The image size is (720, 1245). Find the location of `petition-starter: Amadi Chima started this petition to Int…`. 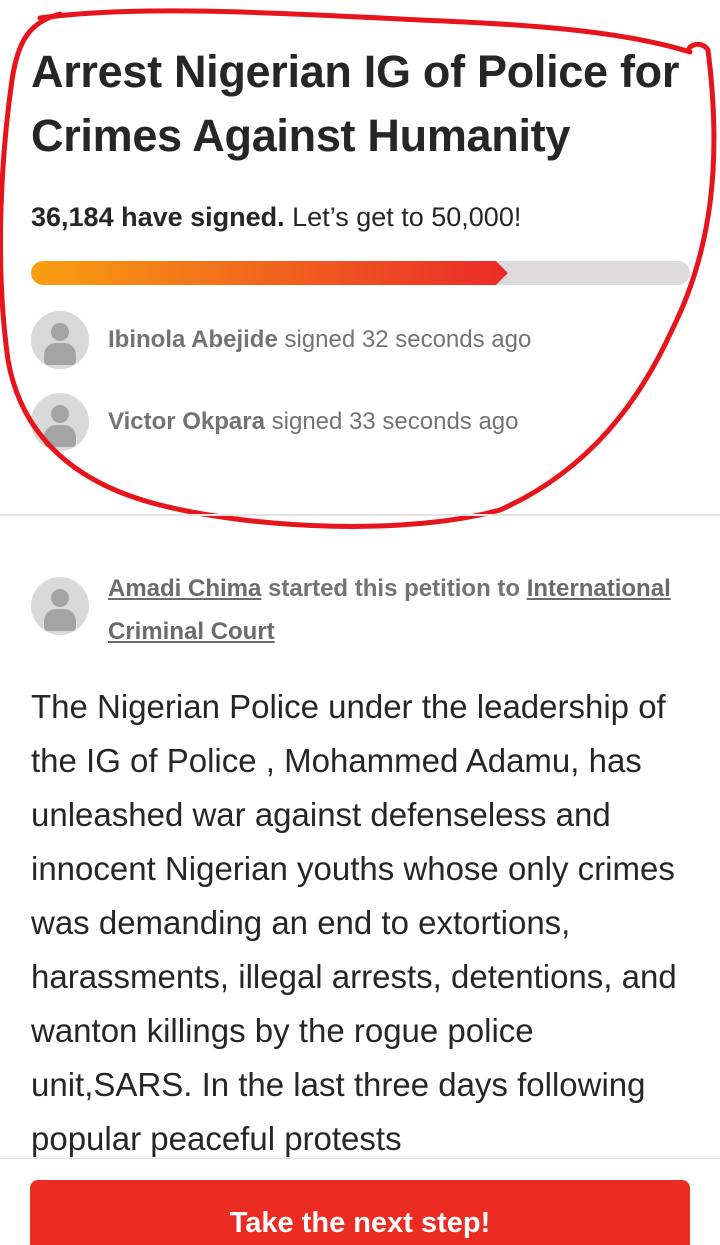

petition-starter: Amadi Chima started this petition to Int… is located at coordinates (361, 612).